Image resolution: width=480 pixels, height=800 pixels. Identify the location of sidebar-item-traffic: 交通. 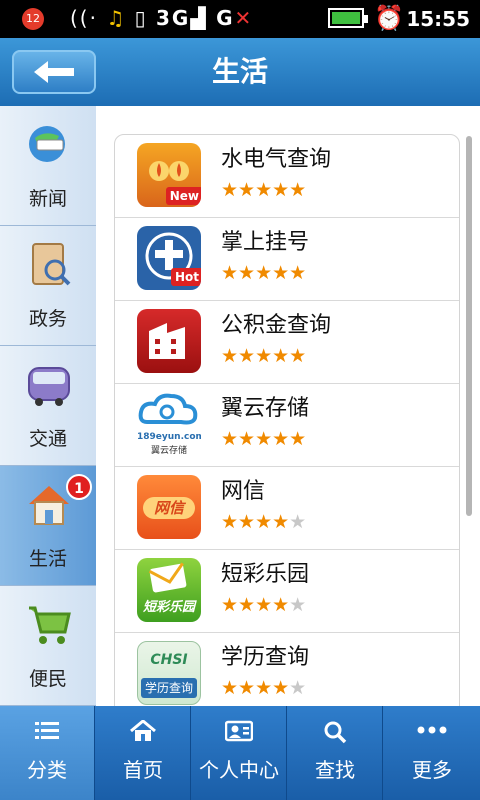
(48, 406).